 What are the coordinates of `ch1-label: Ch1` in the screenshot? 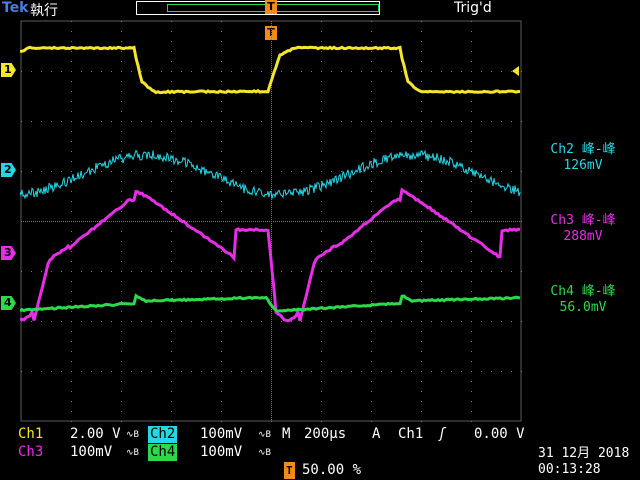 It's located at (30, 434).